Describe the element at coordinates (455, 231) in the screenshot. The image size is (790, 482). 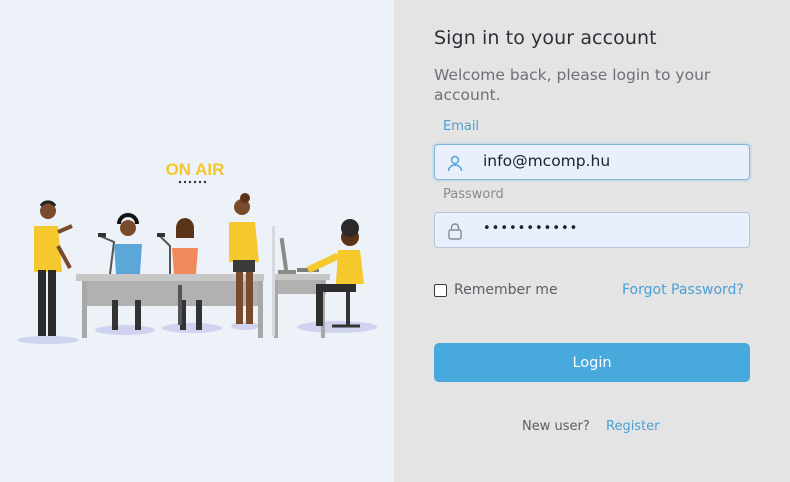
I see `lock-icon` at that location.